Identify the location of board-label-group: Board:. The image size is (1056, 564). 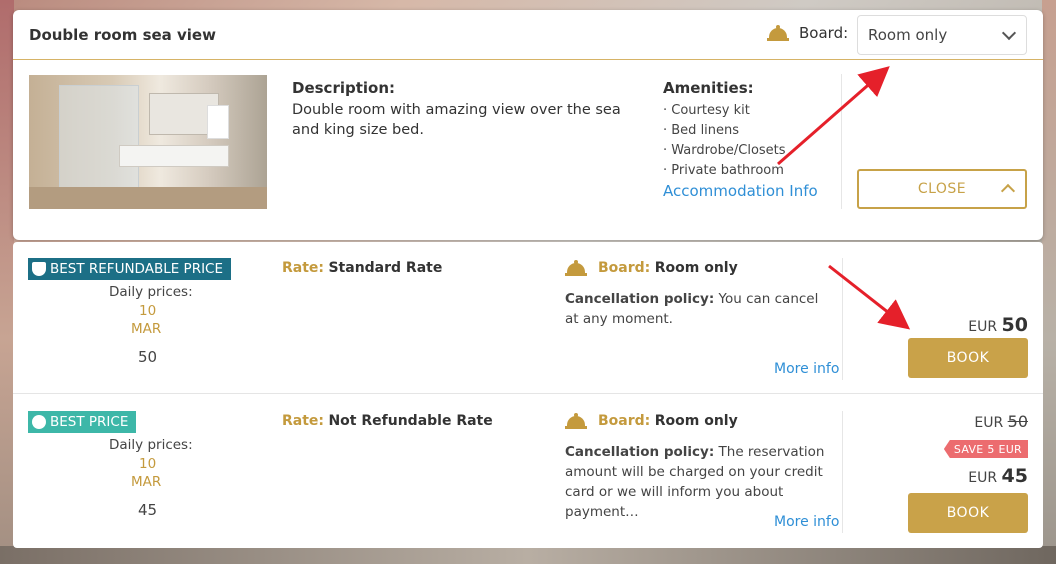
(807, 33).